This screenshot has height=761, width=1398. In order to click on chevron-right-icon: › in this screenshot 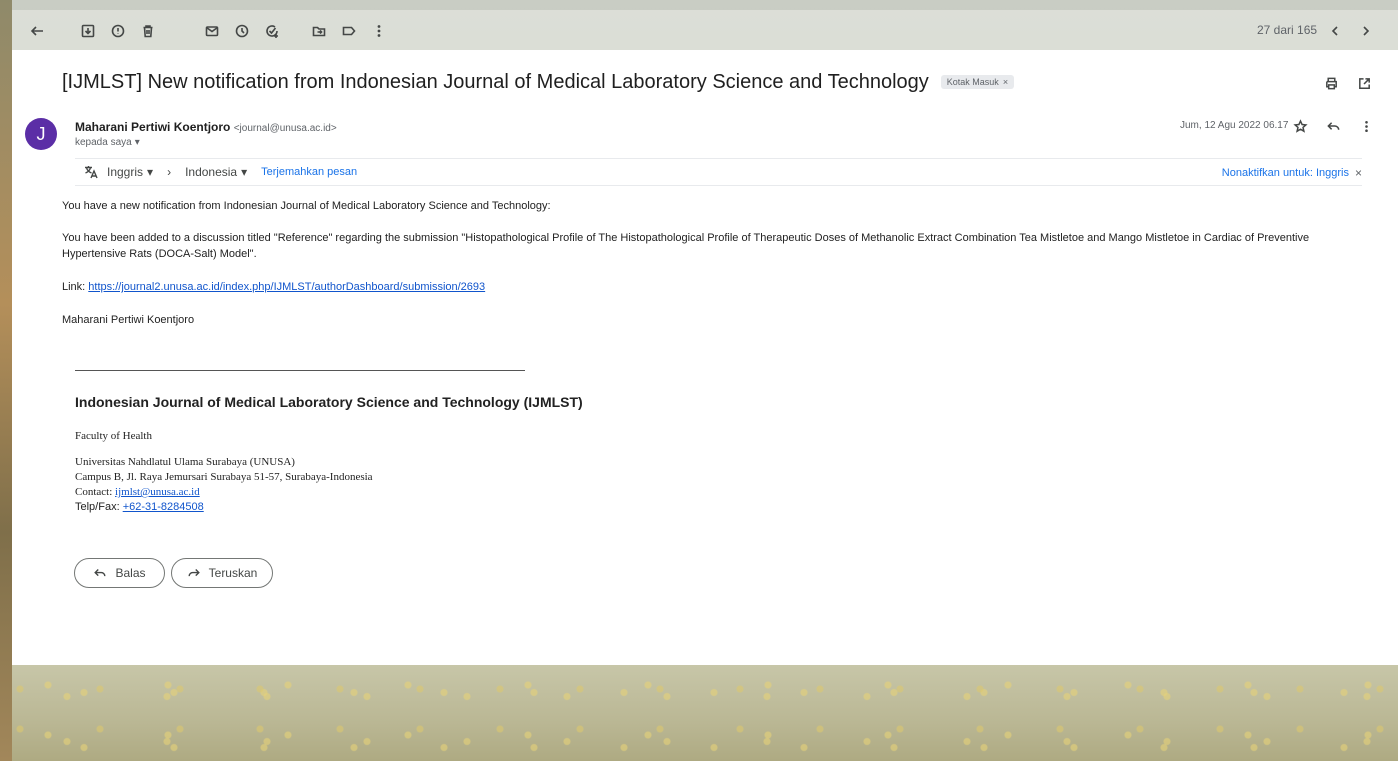, I will do `click(169, 172)`.